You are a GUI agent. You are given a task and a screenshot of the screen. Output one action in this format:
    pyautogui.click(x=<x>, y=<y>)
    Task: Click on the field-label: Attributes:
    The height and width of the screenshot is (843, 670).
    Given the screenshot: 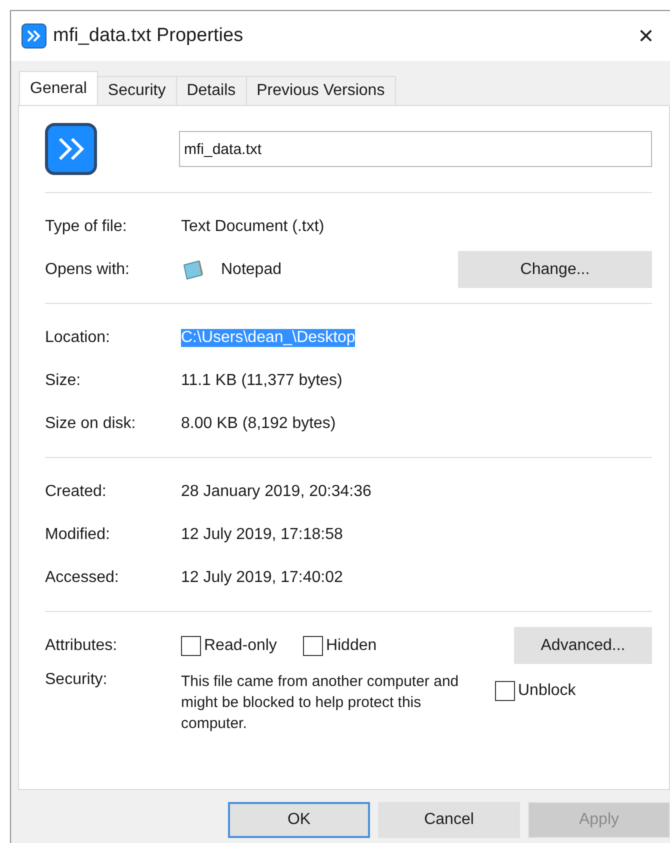 What is the action you would take?
    pyautogui.click(x=81, y=645)
    